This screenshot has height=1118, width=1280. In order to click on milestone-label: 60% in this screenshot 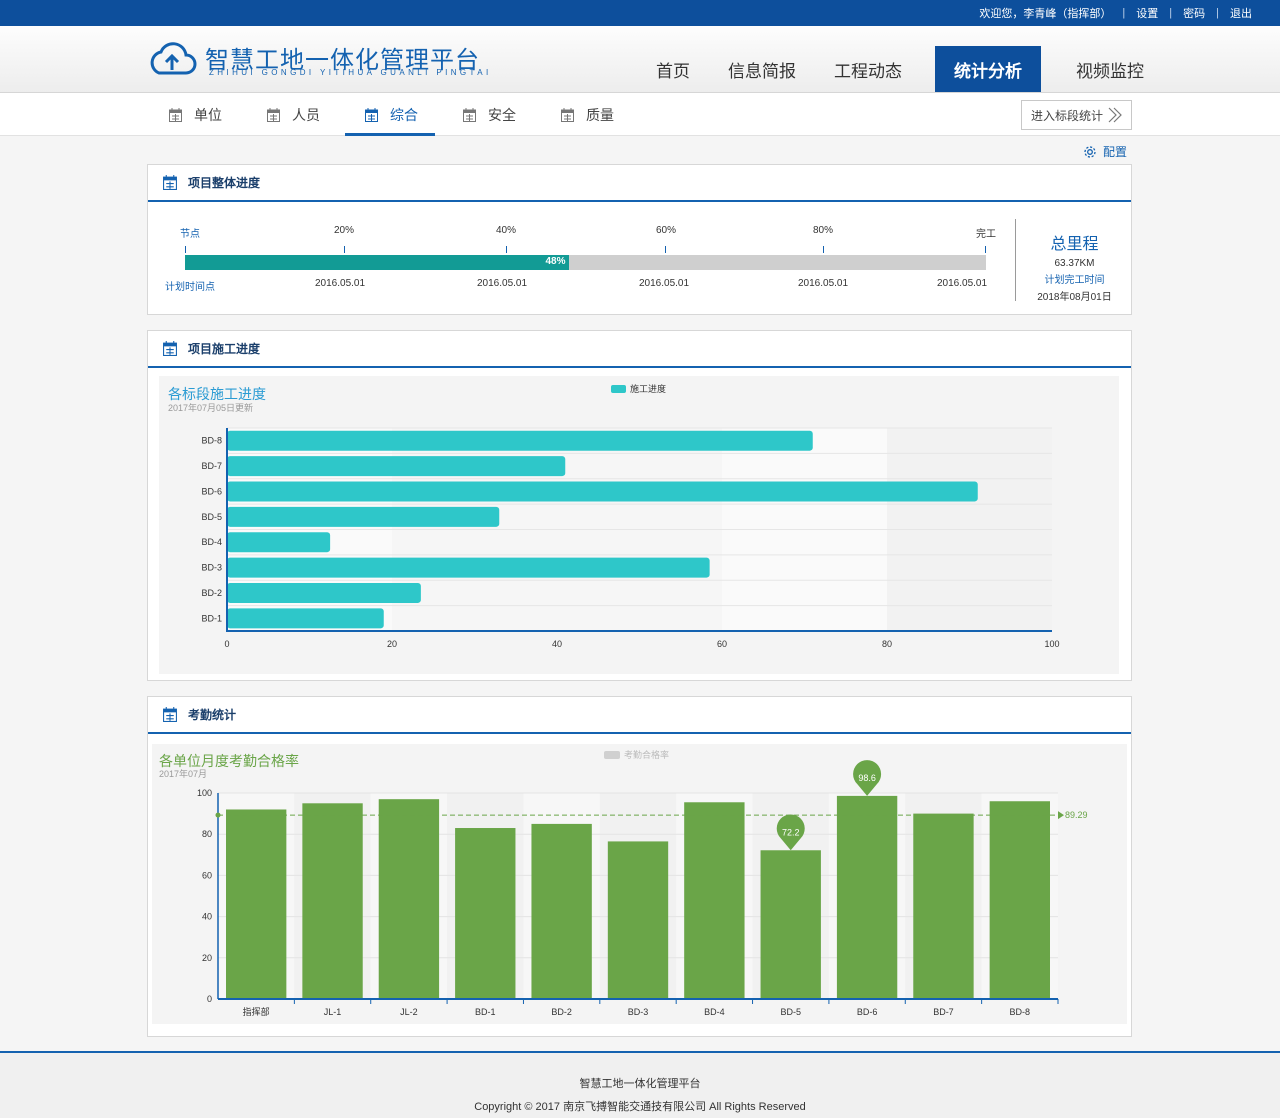, I will do `click(666, 230)`.